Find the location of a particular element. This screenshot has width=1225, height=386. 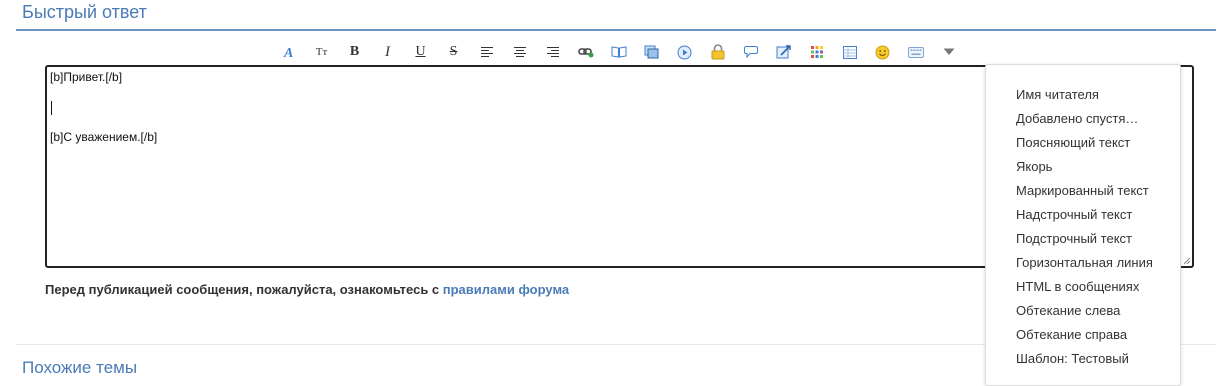

dropdown-item-html: HTML в сообщениях is located at coordinates (1083, 291).